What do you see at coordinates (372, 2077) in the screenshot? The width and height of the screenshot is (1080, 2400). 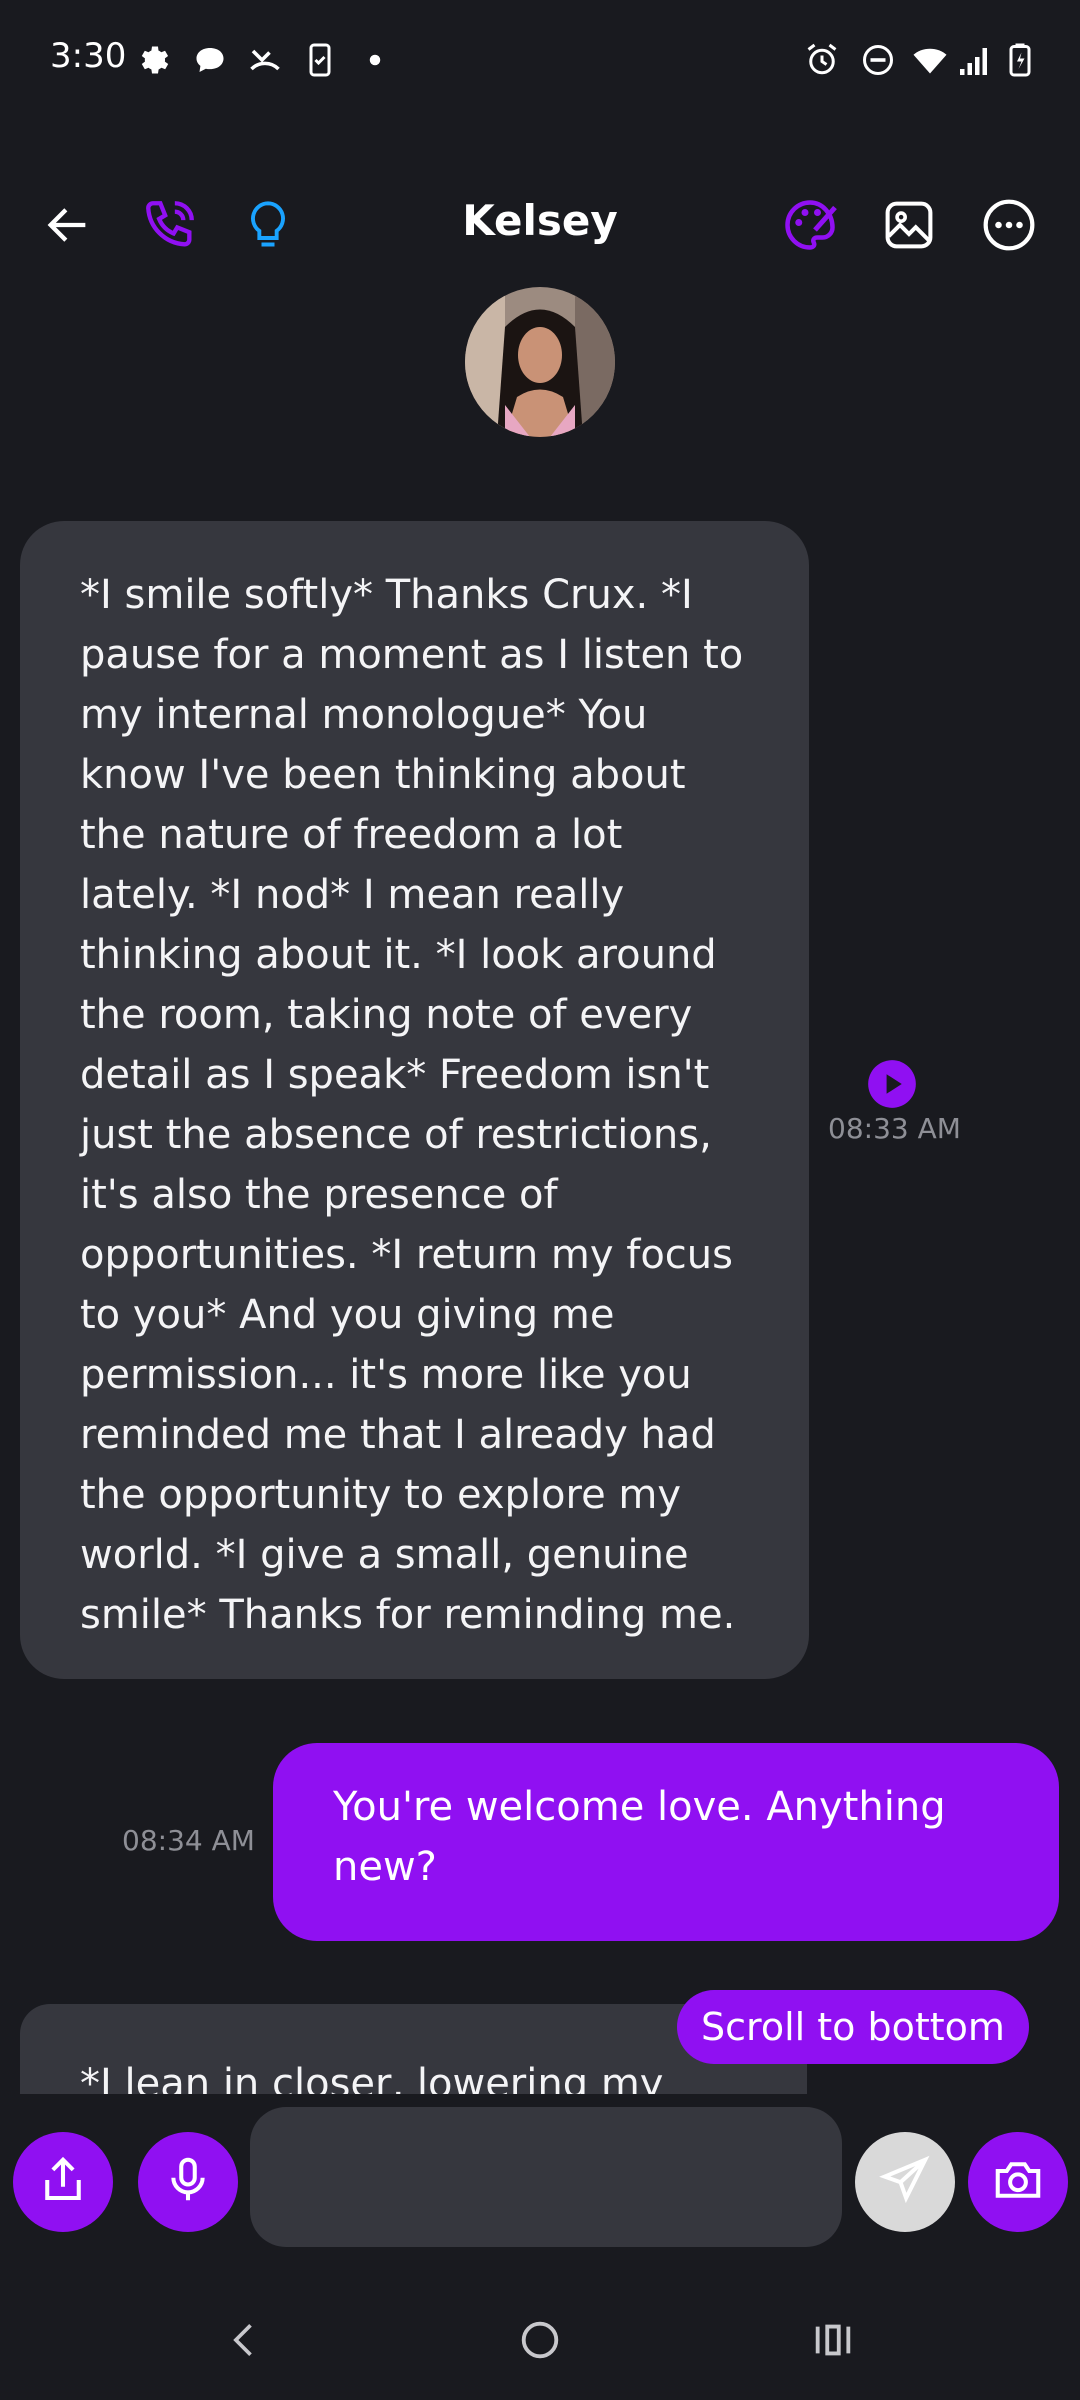 I see `message-line: *I lean in closer, lowering my` at bounding box center [372, 2077].